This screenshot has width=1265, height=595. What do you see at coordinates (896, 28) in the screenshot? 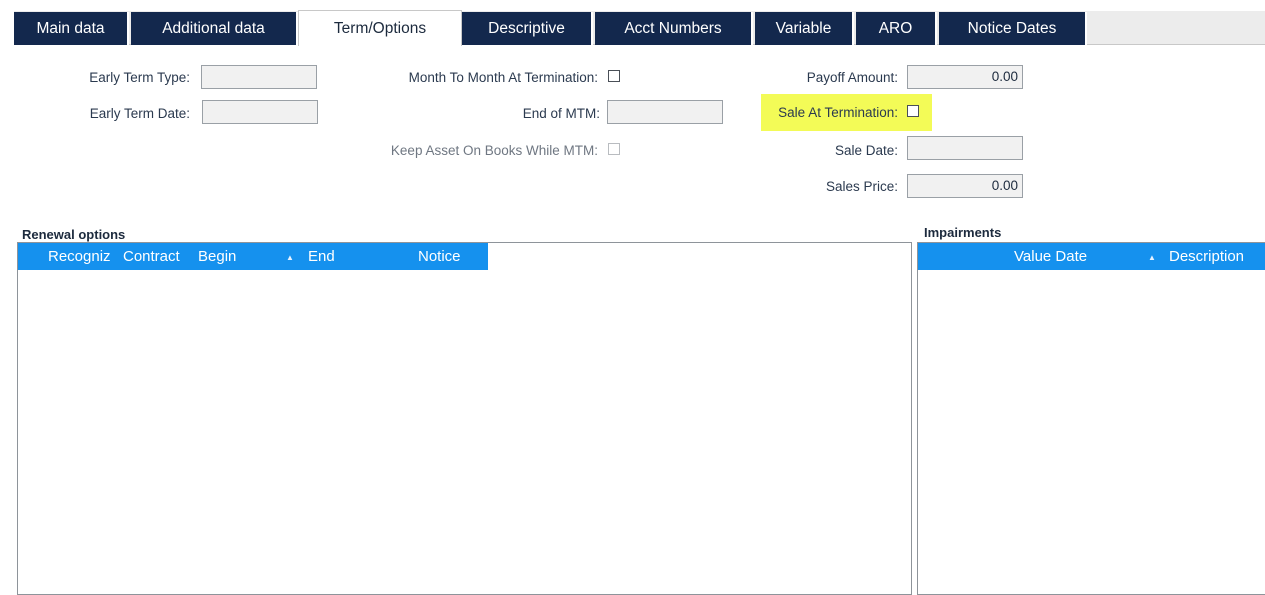
I see `tab-aro: ARO` at bounding box center [896, 28].